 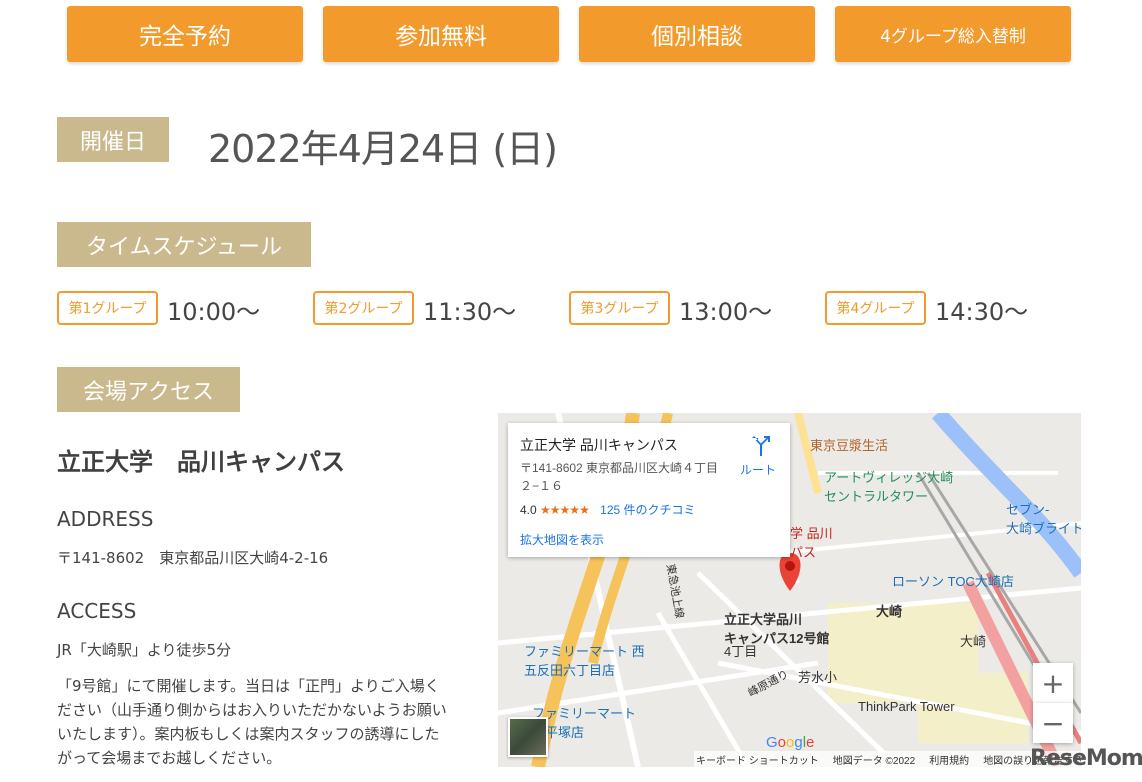 I want to click on feature-reservation: 完全予約, so click(x=185, y=34).